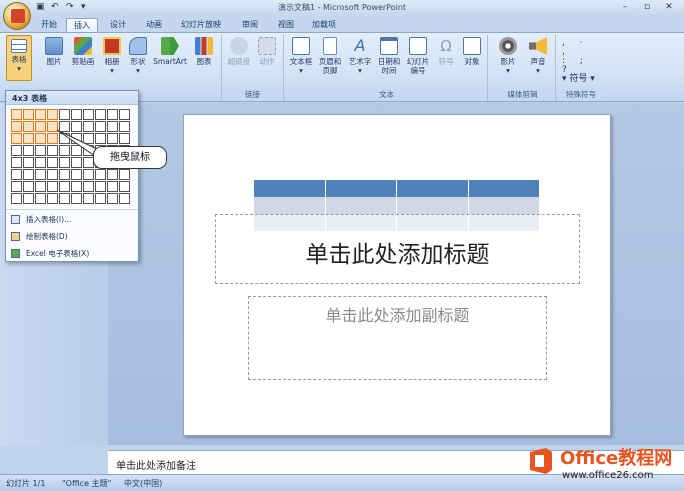  Describe the element at coordinates (112, 56) in the screenshot. I see `album-button: 相册 ▾` at that location.